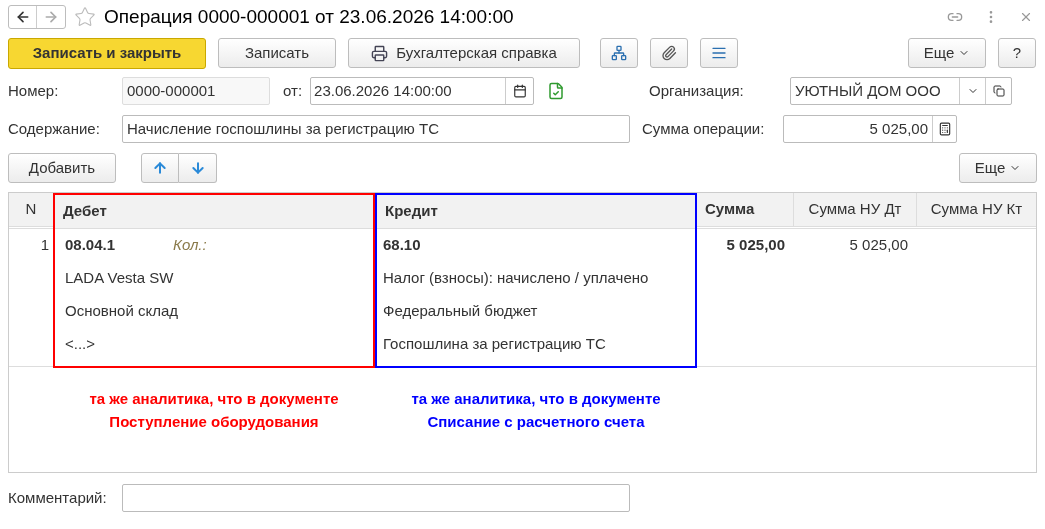 The height and width of the screenshot is (529, 1045). I want to click on sum-cell-text: 5 025,00, so click(755, 245).